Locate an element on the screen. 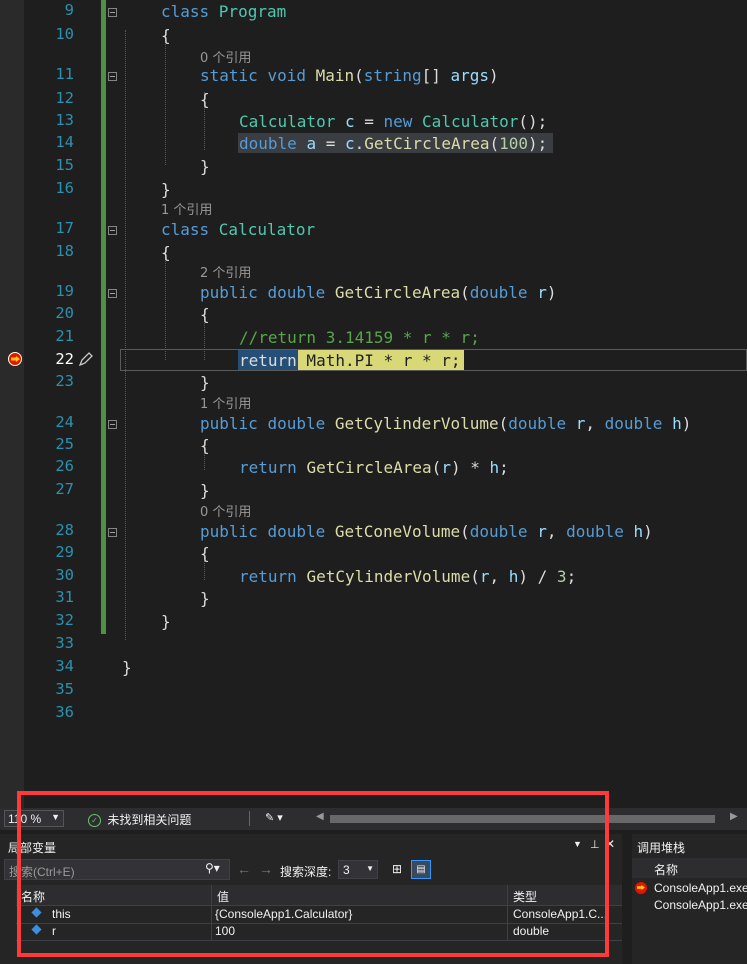 This screenshot has height=964, width=747. code-line: return GetCircleArea(r) * h; is located at coordinates (374, 468).